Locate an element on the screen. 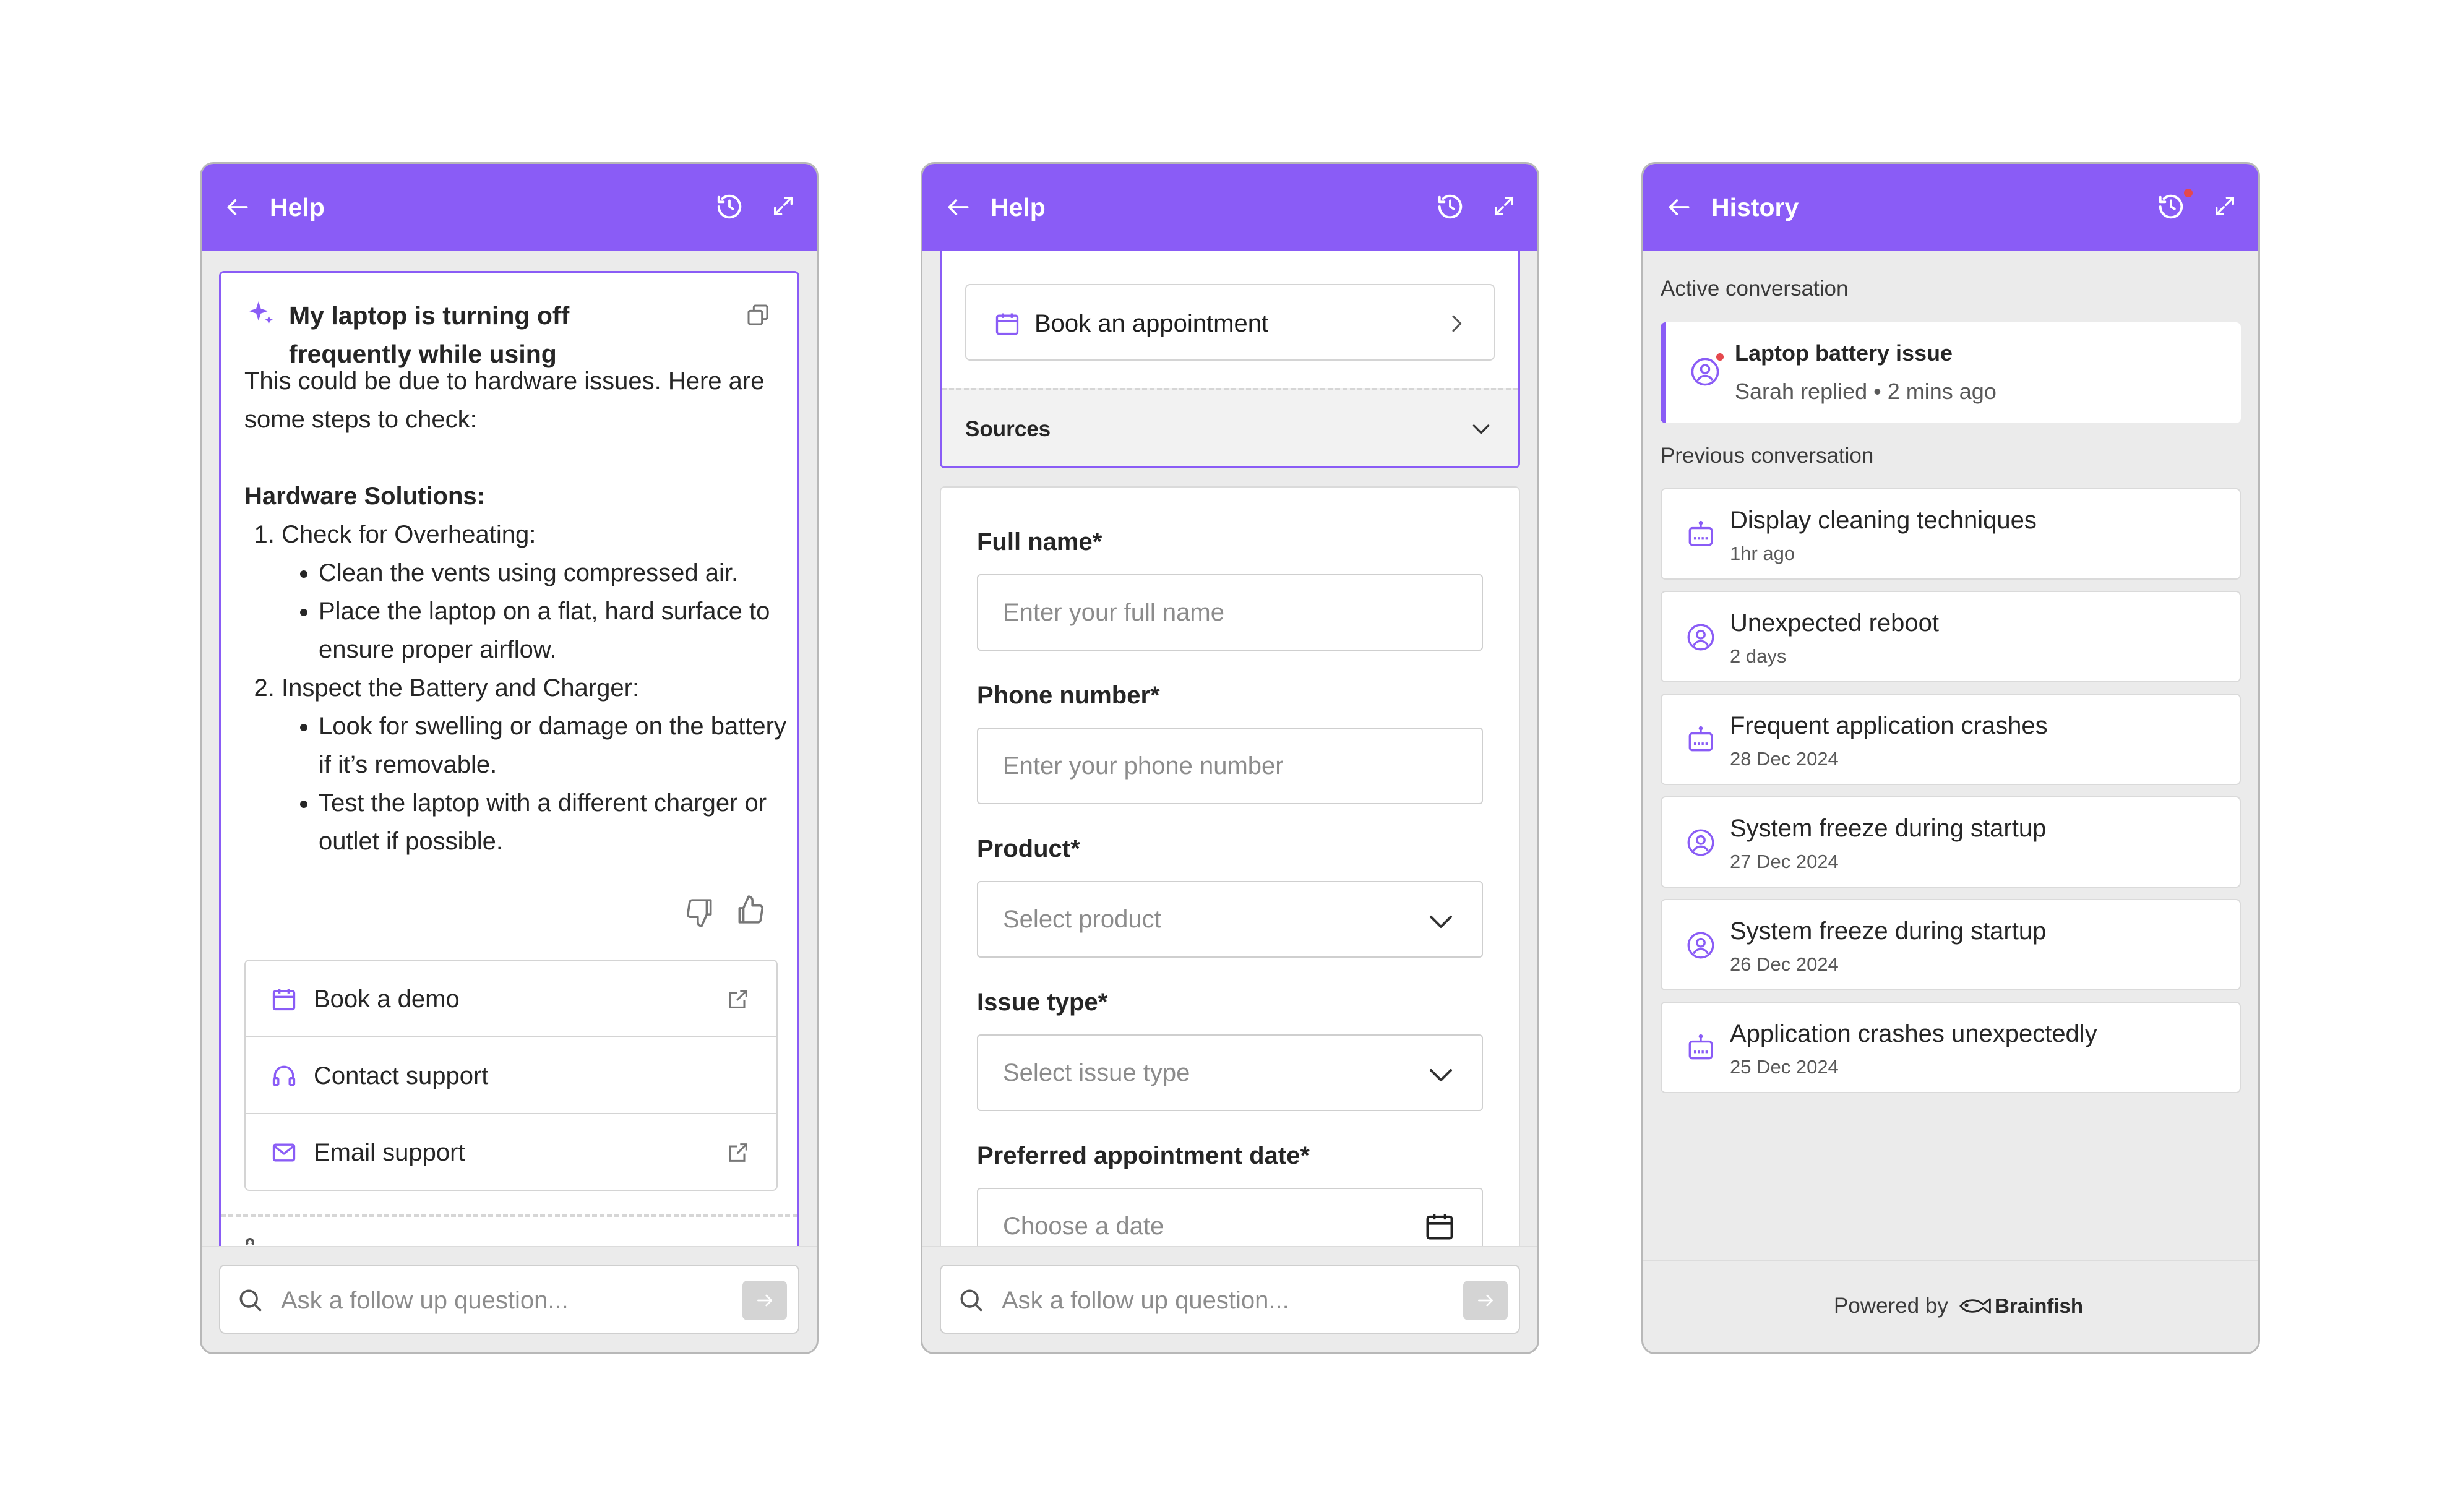 This screenshot has height=1512, width=2450. sparkle-icon is located at coordinates (261, 312).